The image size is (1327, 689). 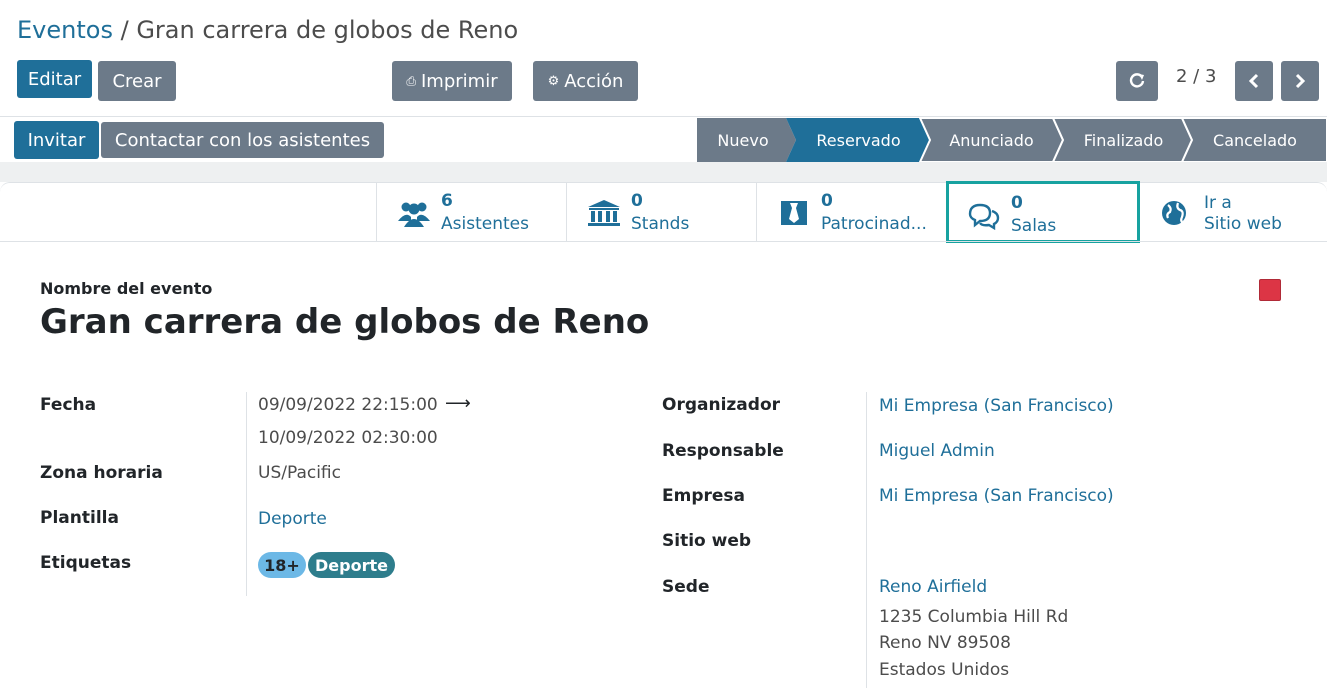 I want to click on print-icon: ⎙, so click(x=411, y=80).